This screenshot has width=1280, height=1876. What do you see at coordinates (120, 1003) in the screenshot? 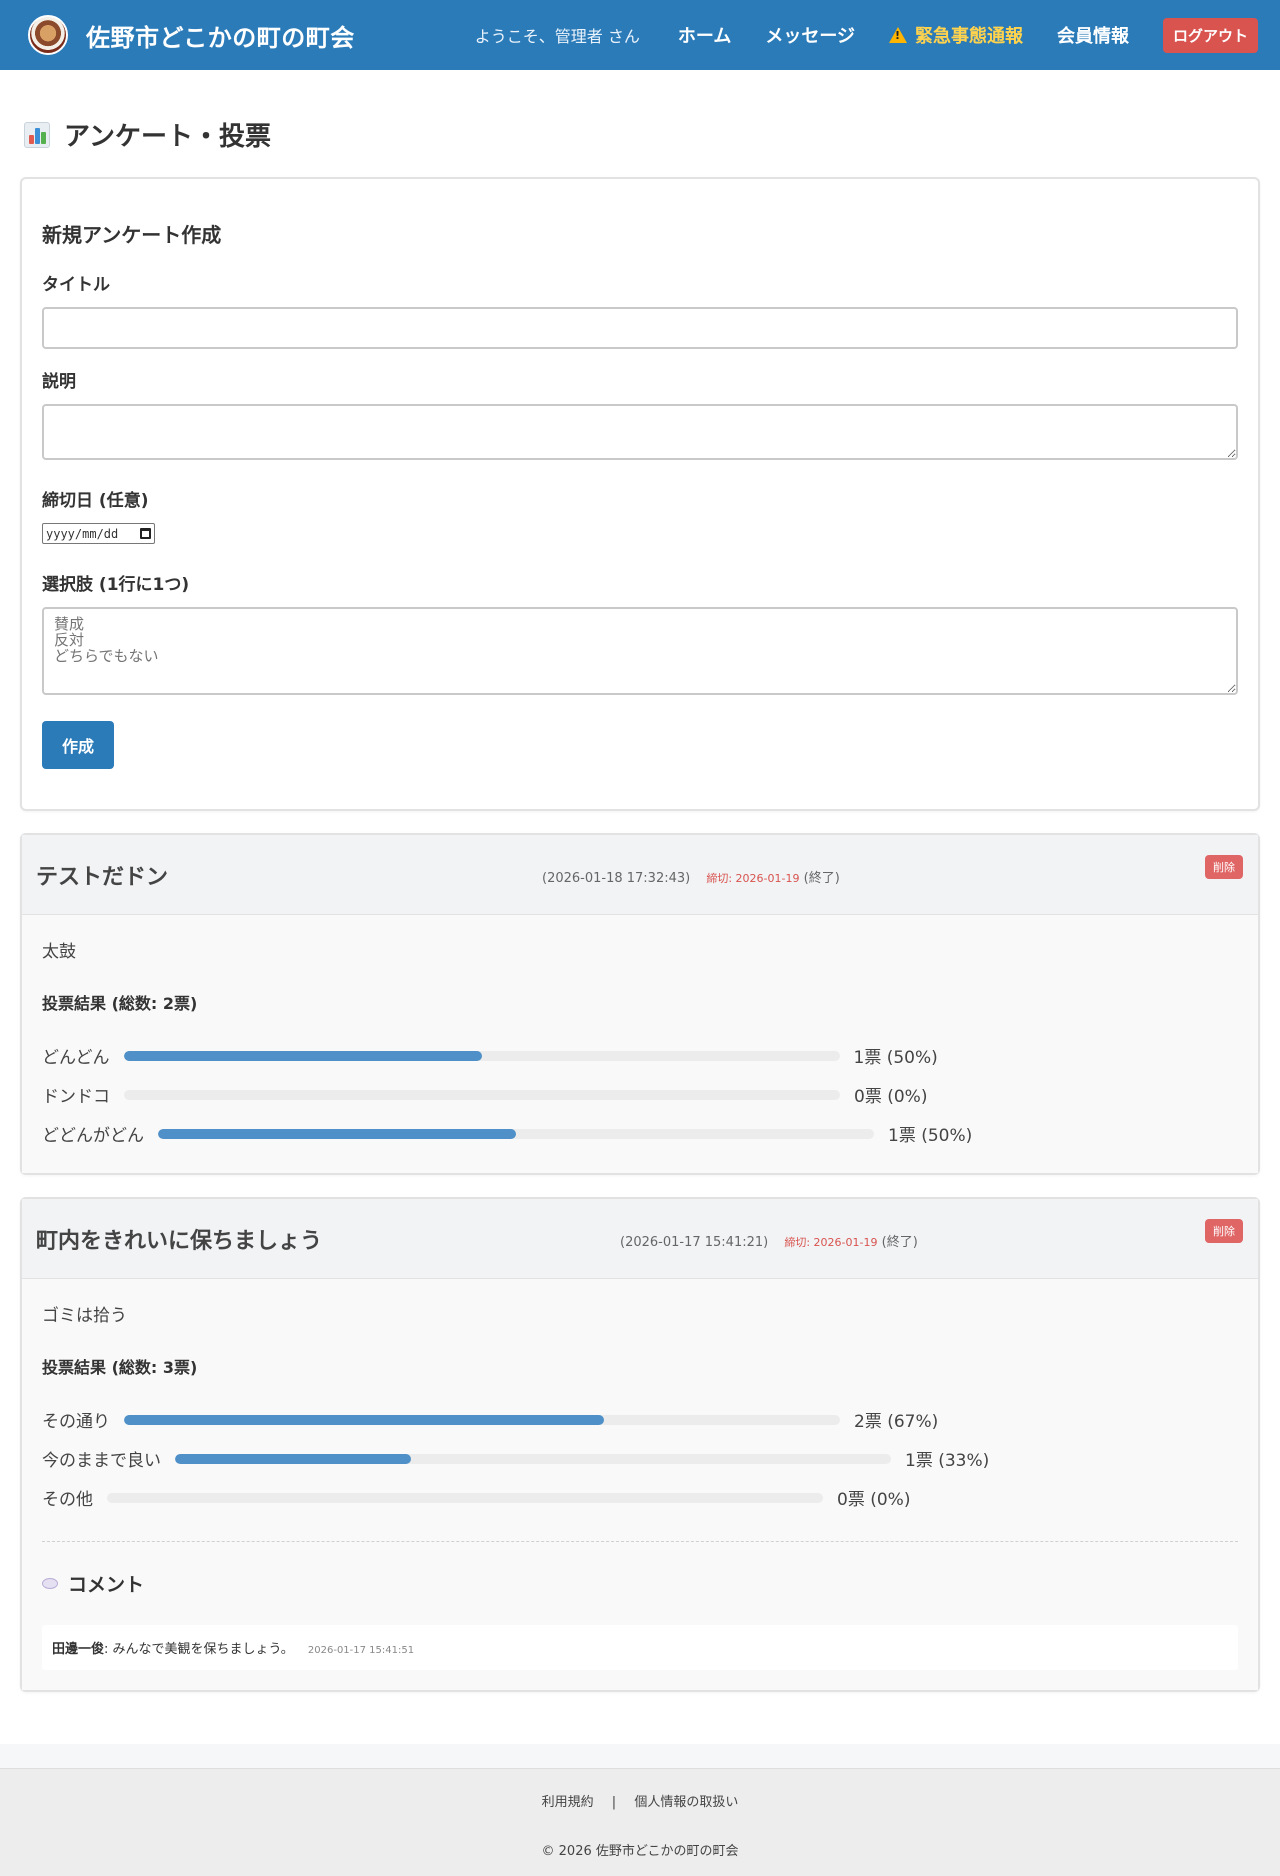
I see `results-heading: 投票結果 (総数: 2票)` at bounding box center [120, 1003].